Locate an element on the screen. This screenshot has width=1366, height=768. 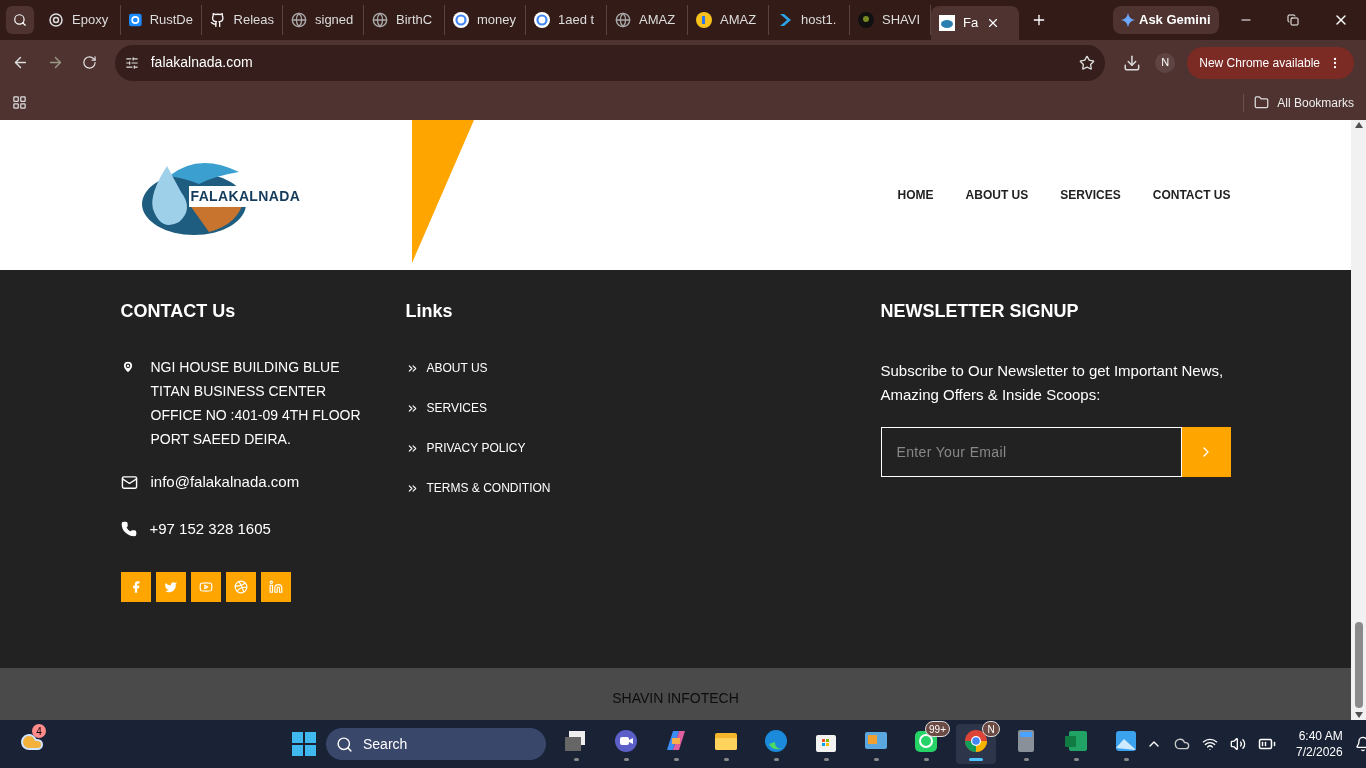
profile-avatar: N is located at coordinates (1165, 62).